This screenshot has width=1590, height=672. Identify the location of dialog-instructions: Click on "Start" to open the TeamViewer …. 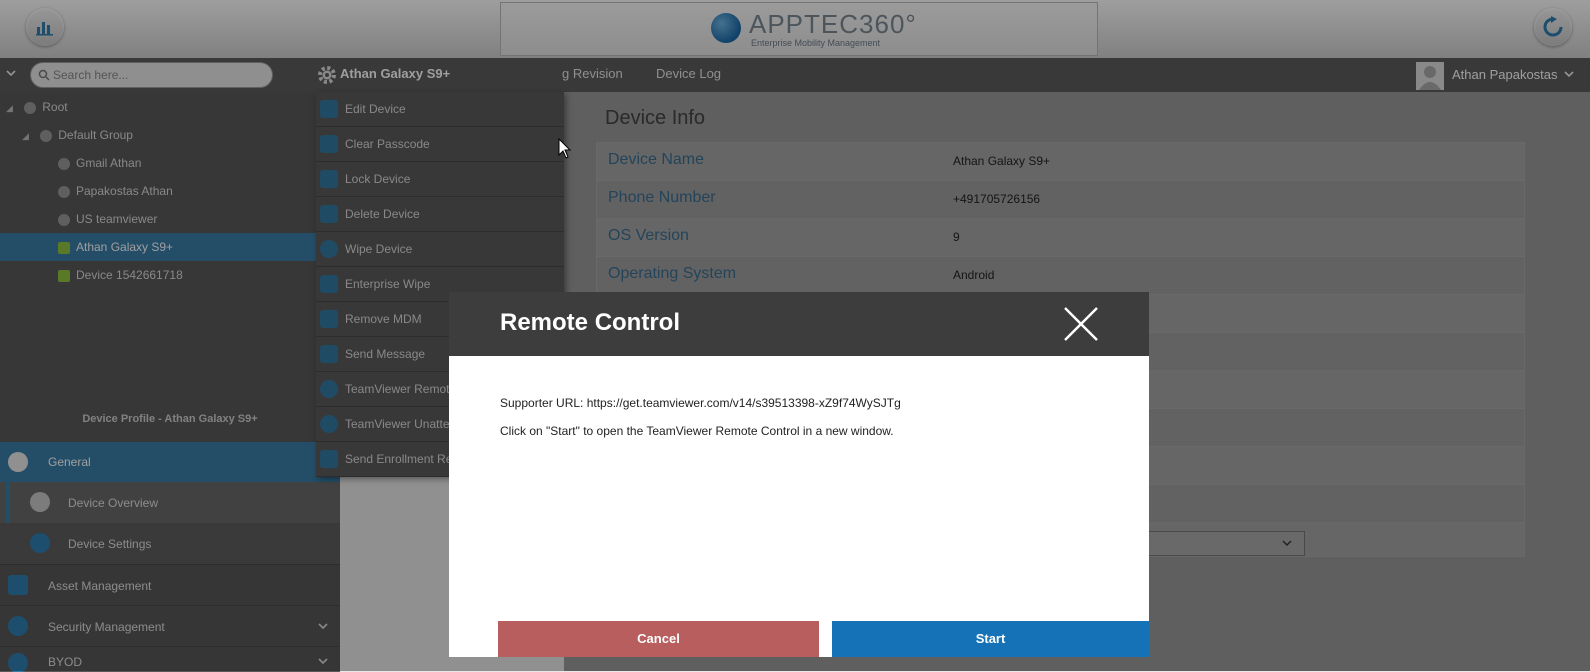
(697, 431).